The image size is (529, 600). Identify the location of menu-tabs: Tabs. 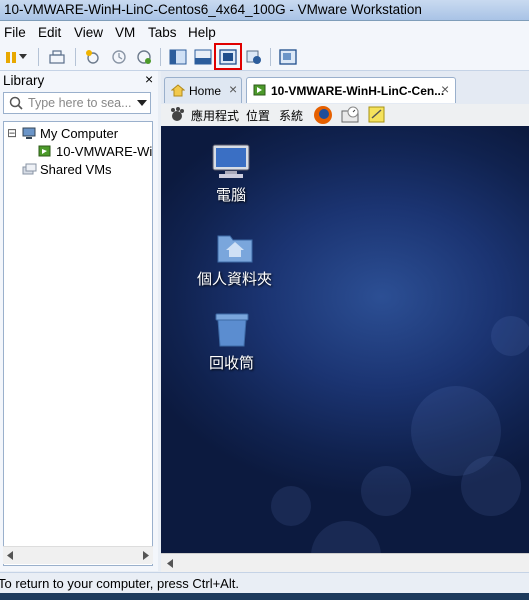
(162, 32).